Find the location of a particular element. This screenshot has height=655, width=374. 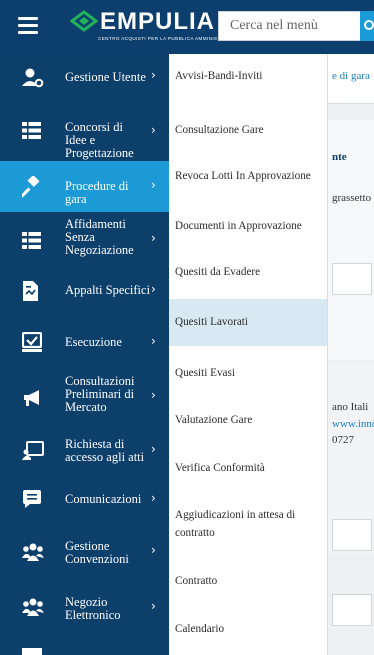

submenu-item-label: Avvisi-Bandi-Inviti is located at coordinates (219, 76).